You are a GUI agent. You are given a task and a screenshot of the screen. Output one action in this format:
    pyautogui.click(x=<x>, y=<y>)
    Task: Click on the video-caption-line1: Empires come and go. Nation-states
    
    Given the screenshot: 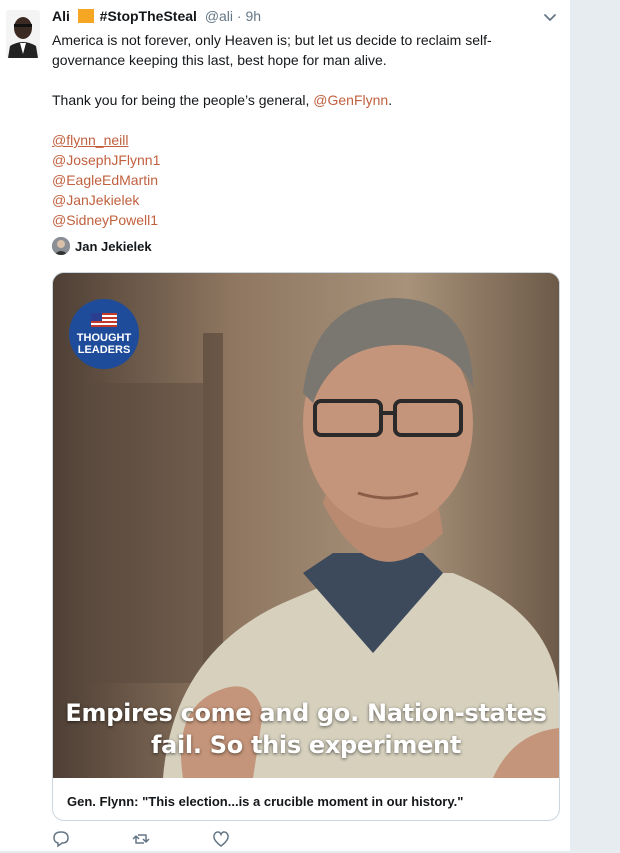 What is the action you would take?
    pyautogui.click(x=306, y=713)
    